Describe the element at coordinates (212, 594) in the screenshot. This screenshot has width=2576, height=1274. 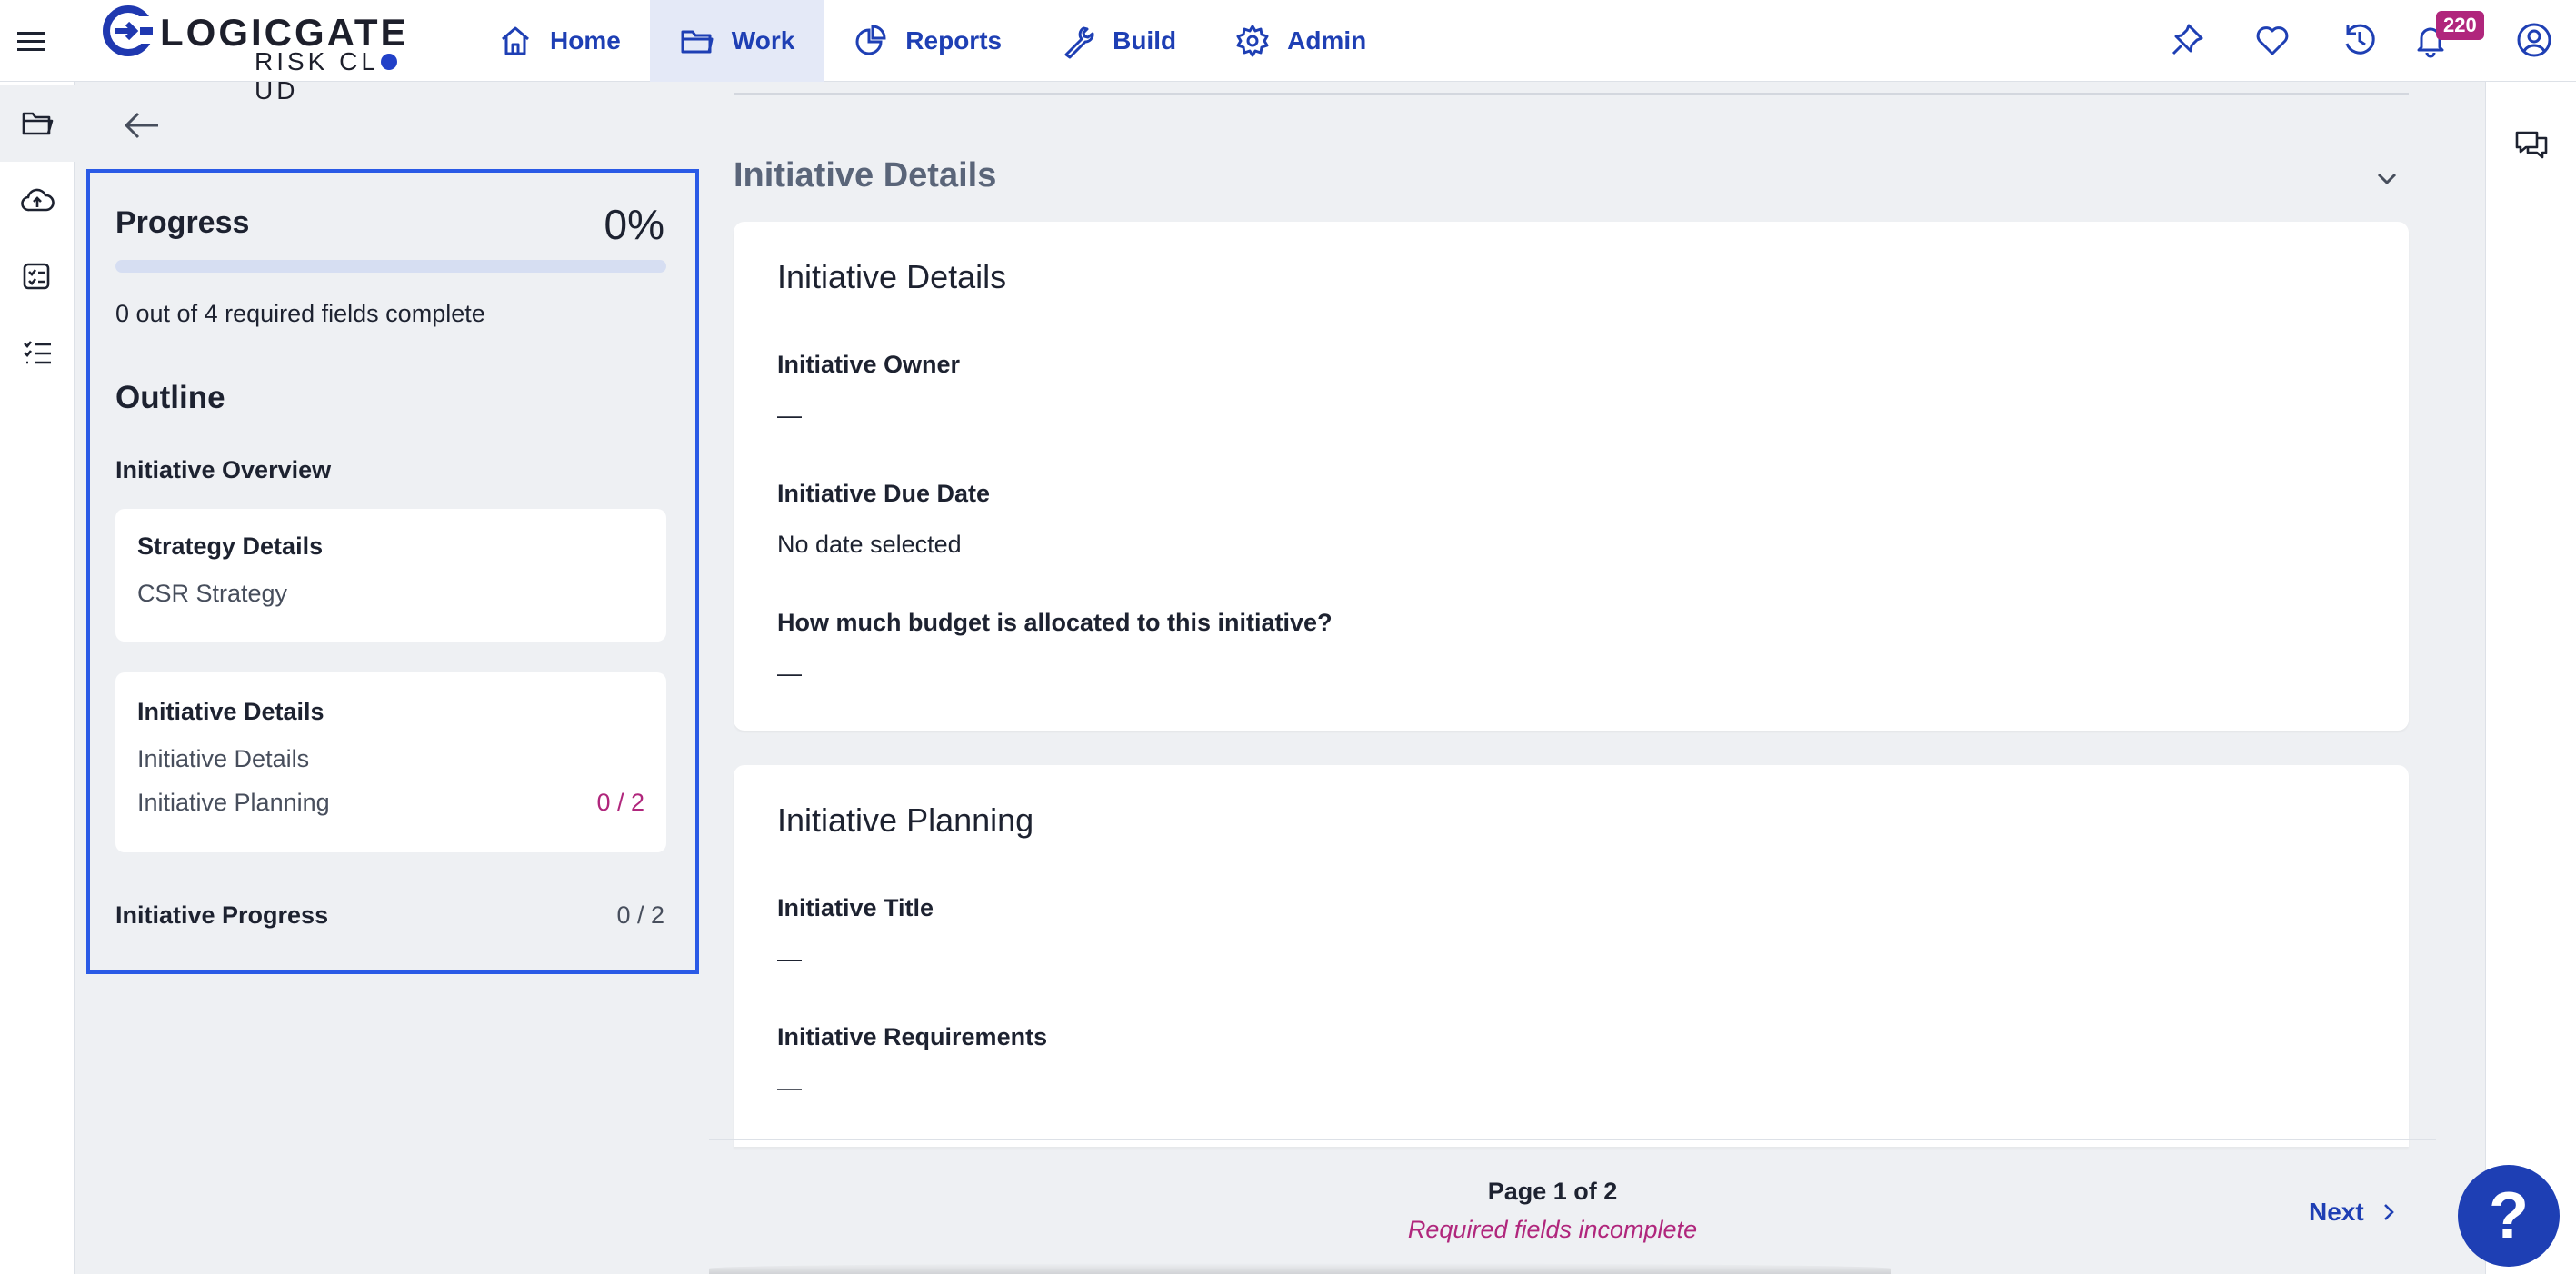
I see `outline-item-csr-strategy: CSR Strategy` at that location.